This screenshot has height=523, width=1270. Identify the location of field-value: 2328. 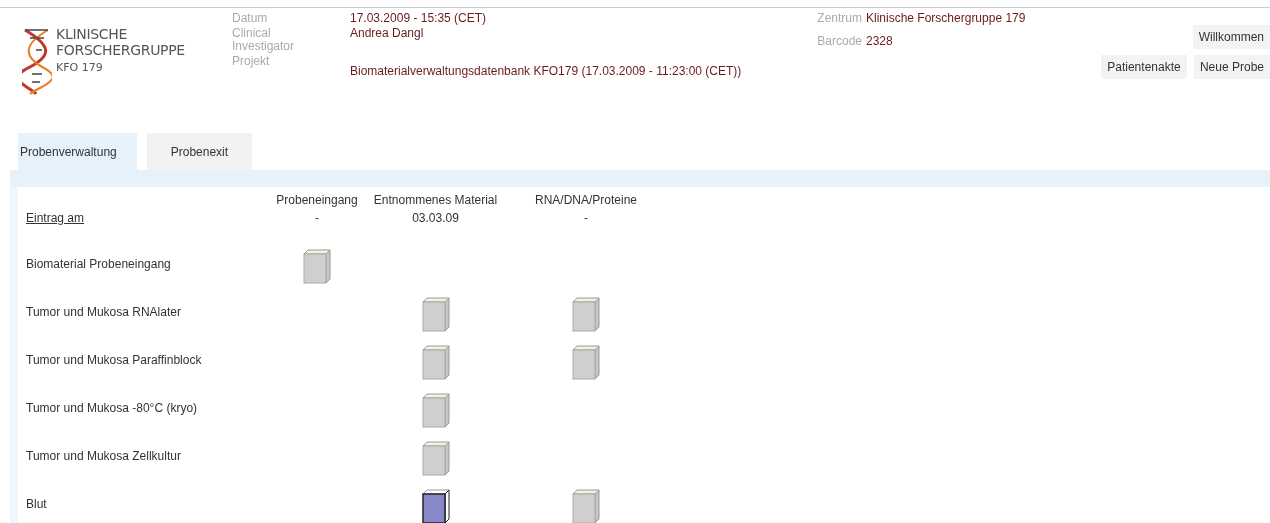
(880, 41).